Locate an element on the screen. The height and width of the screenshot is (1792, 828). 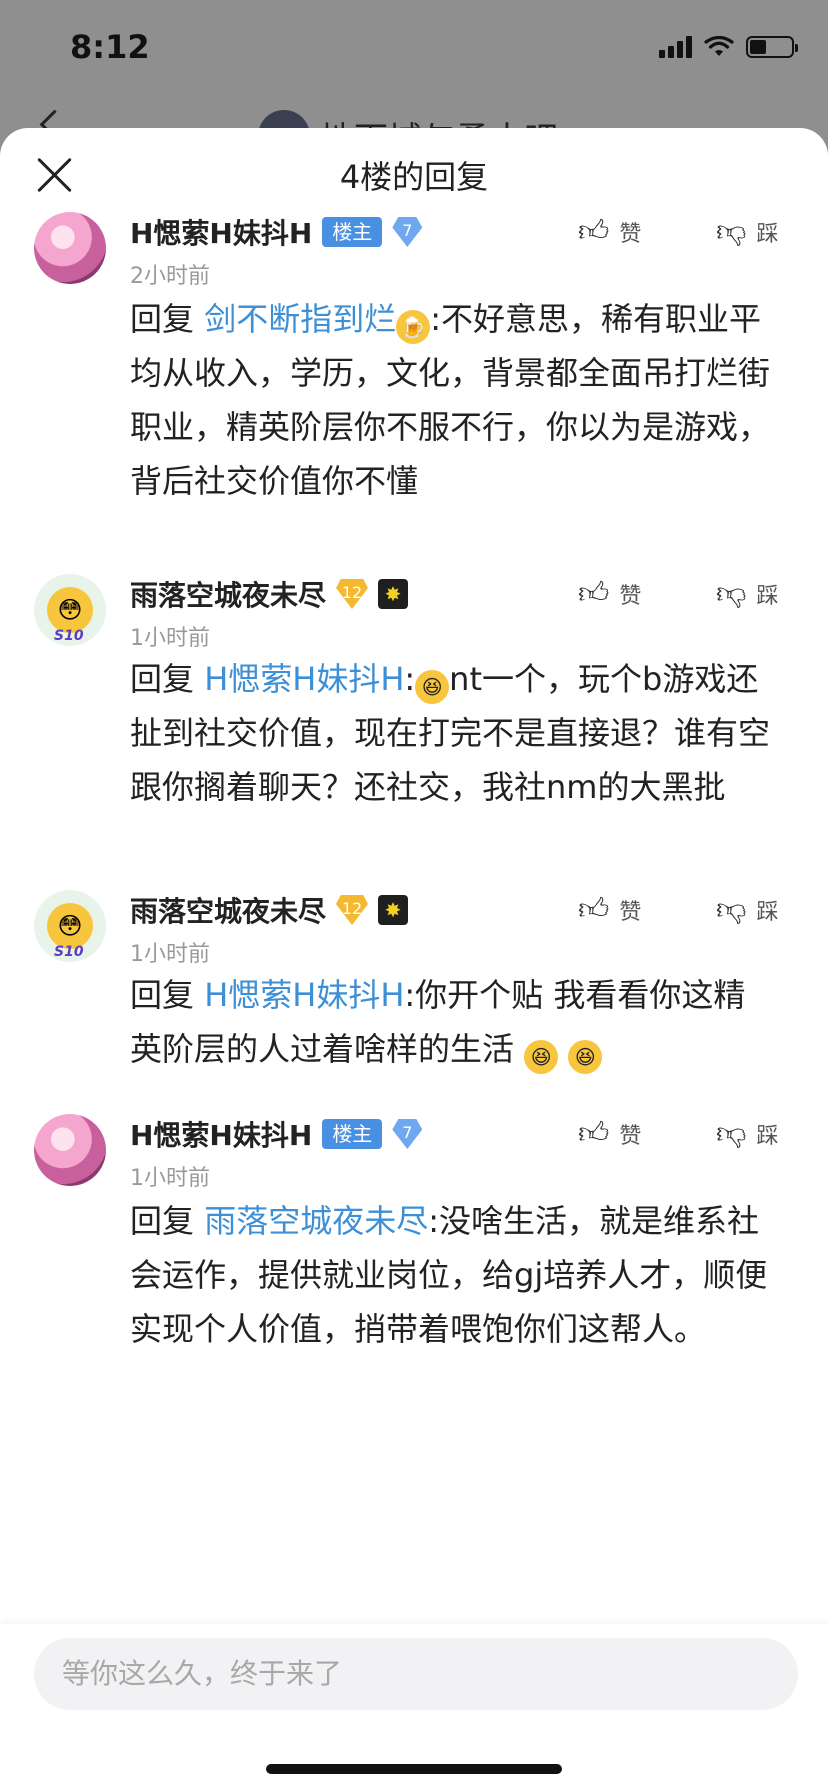
sheet-header: 4楼的回复 is located at coordinates (414, 172).